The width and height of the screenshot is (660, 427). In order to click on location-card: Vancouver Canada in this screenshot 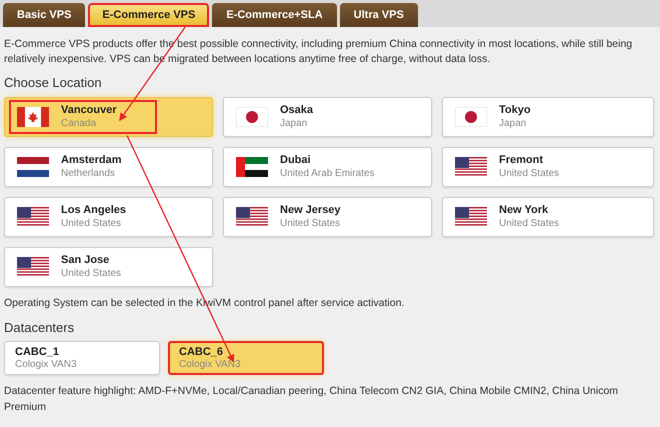, I will do `click(108, 117)`.